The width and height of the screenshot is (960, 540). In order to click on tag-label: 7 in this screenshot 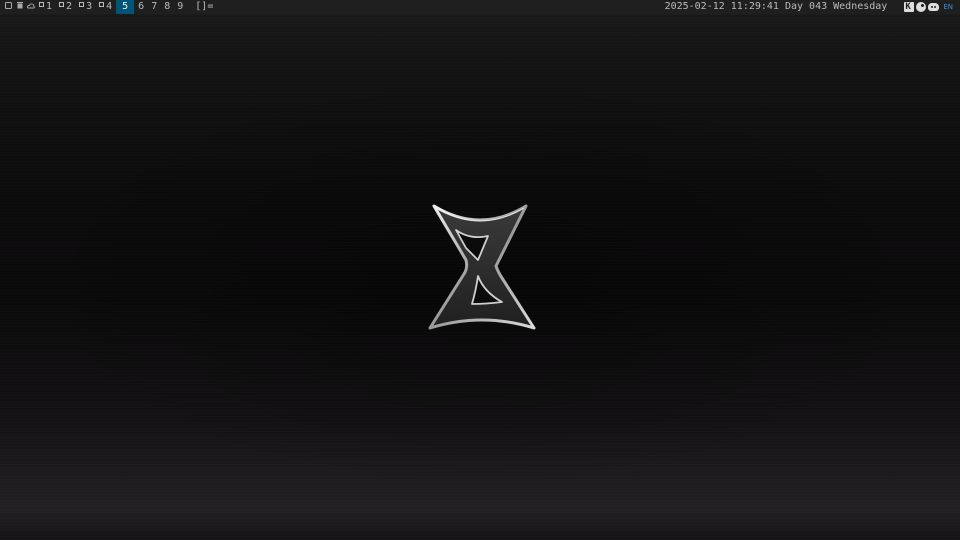, I will do `click(154, 6)`.